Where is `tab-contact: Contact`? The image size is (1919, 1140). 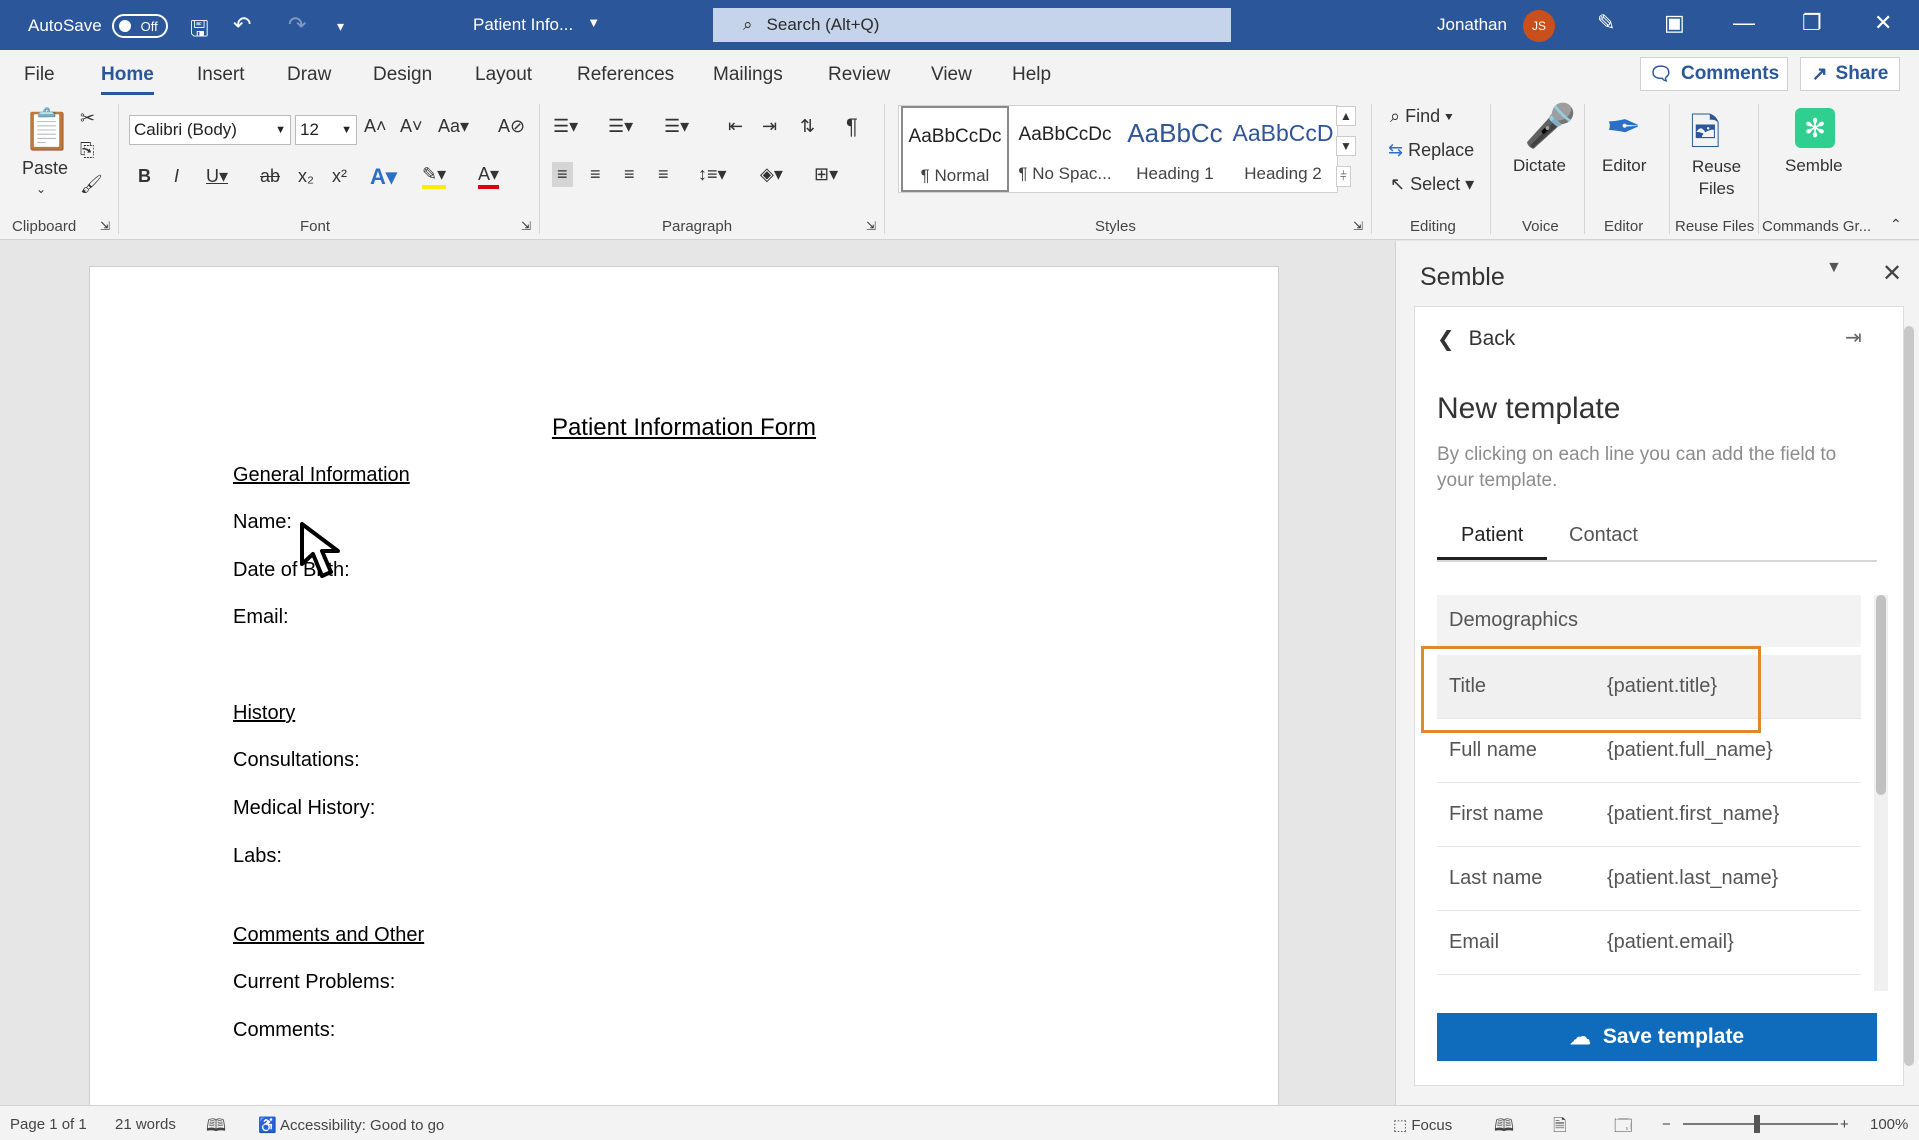 tab-contact: Contact is located at coordinates (1603, 535).